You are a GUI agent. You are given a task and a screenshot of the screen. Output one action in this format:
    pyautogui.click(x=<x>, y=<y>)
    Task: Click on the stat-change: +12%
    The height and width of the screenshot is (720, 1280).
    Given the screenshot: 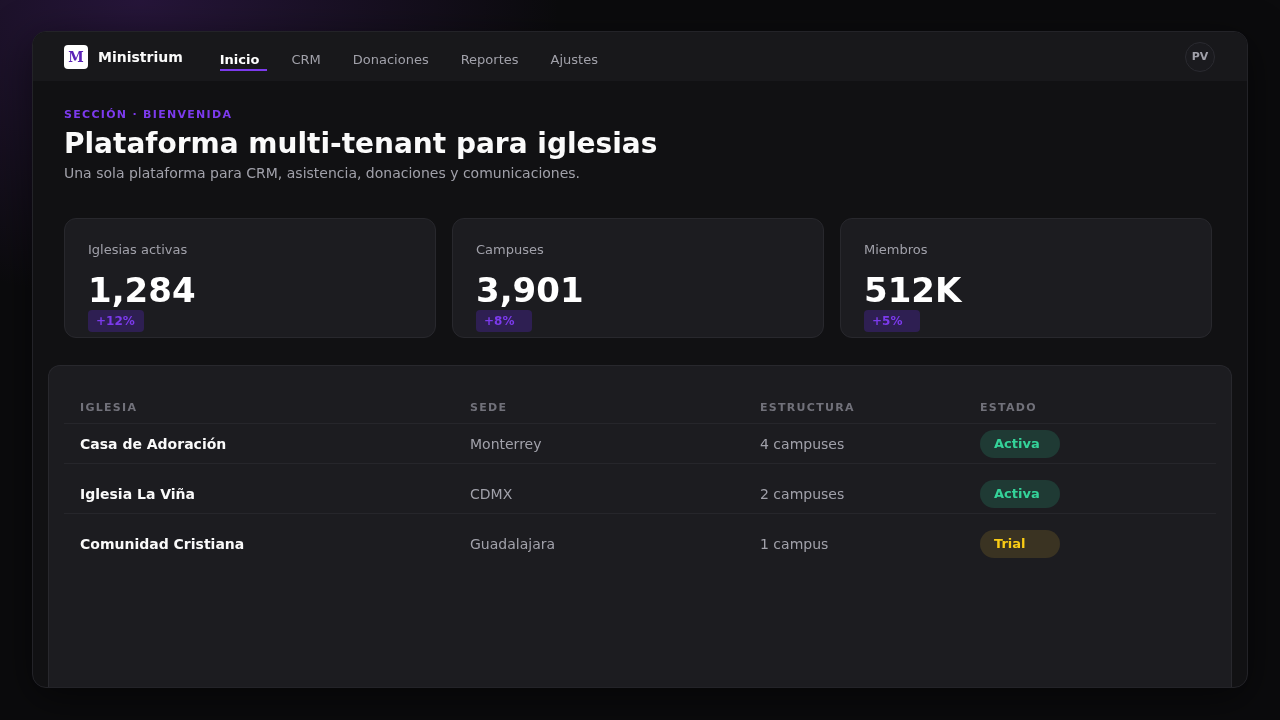 What is the action you would take?
    pyautogui.click(x=116, y=321)
    